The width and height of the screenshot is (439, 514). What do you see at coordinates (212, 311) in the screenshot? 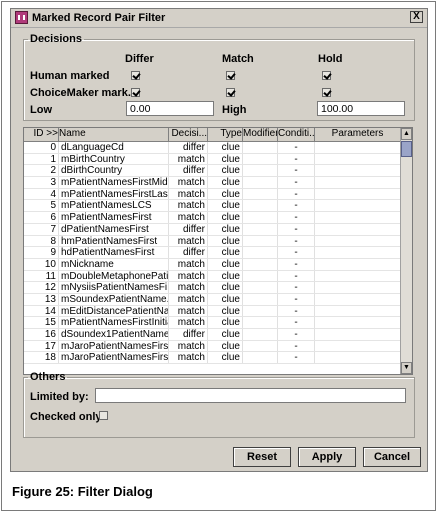
I see `table-row: 14 mEditDistancePatientNa... match clue -` at bounding box center [212, 311].